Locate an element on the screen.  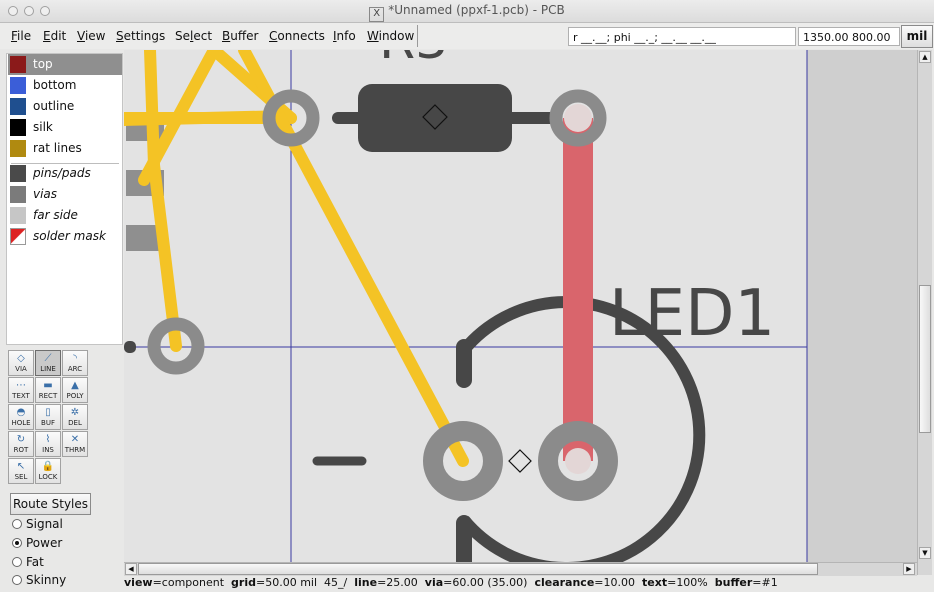
tool-text: ⋯ TEXT is located at coordinates (21, 390).